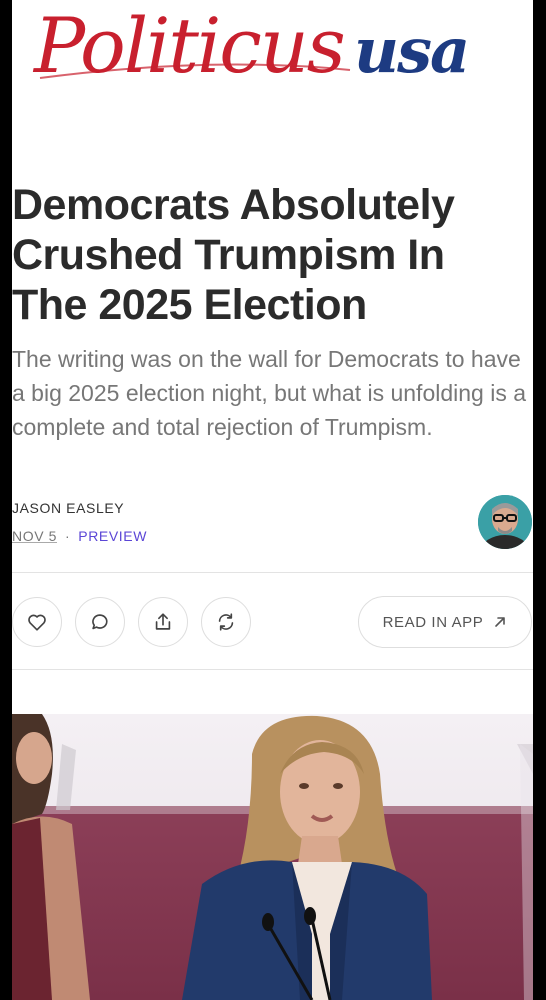 This screenshot has width=546, height=1000. I want to click on heart-icon, so click(37, 622).